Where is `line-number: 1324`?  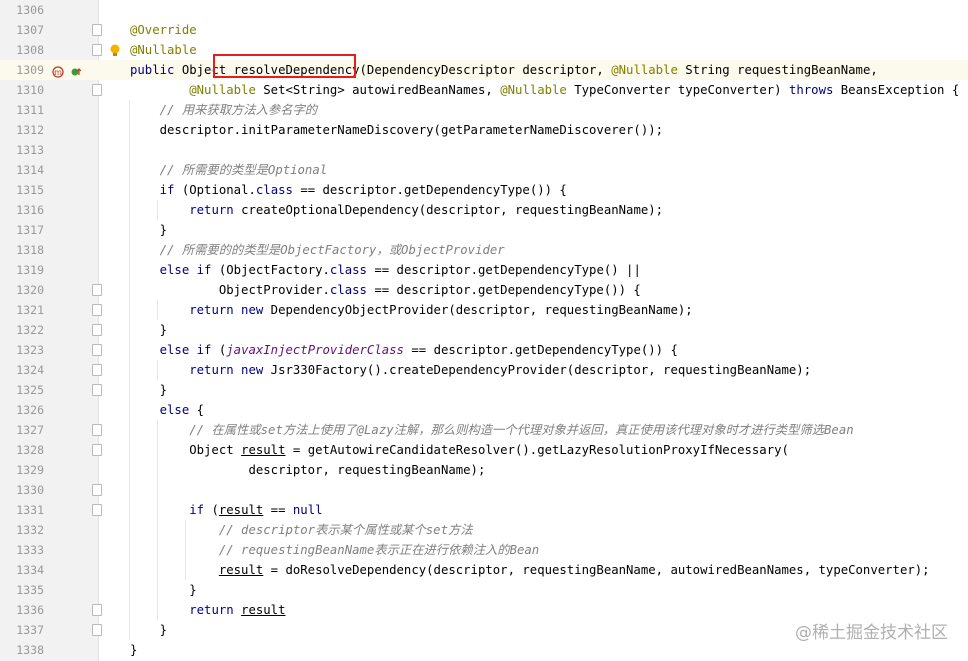
line-number: 1324 is located at coordinates (29, 370).